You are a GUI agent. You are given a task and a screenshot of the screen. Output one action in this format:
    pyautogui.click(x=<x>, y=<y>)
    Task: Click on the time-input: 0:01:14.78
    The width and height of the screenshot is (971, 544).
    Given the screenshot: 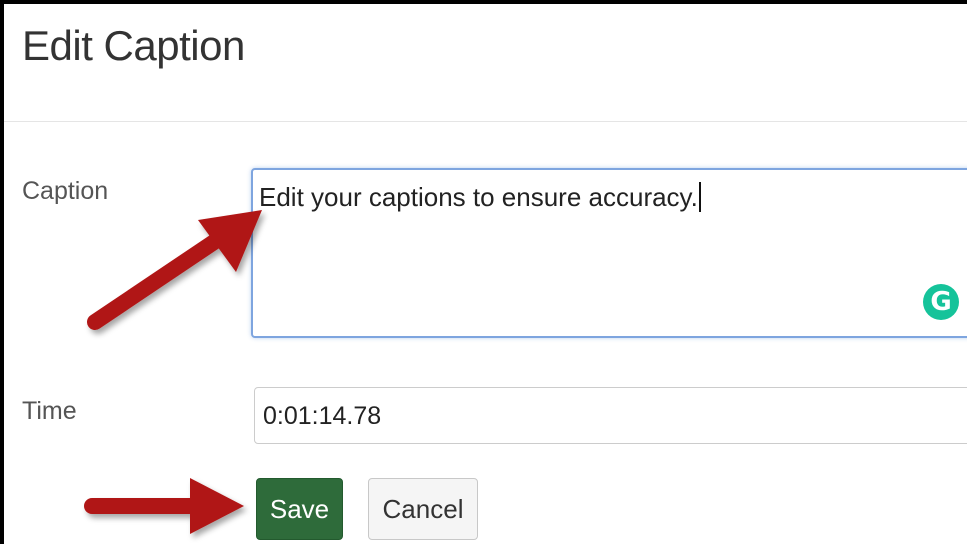 What is the action you would take?
    pyautogui.click(x=610, y=415)
    